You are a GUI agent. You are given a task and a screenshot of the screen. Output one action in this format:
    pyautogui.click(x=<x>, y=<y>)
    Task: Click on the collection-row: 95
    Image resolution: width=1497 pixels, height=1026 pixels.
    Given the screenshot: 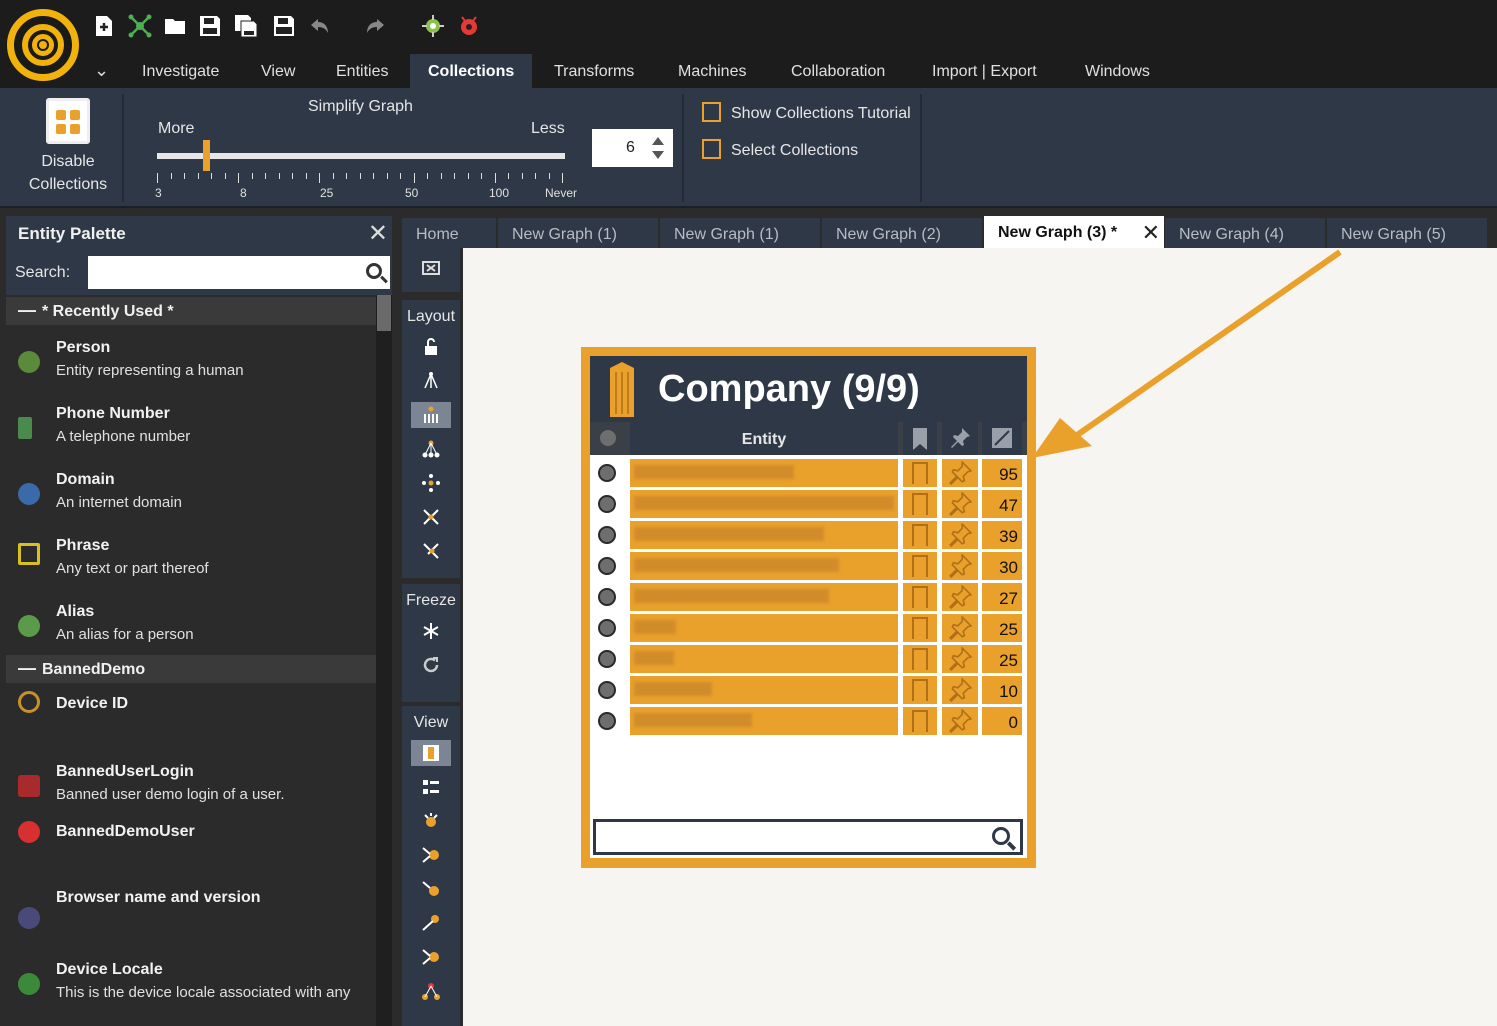 What is the action you would take?
    pyautogui.click(x=808, y=473)
    